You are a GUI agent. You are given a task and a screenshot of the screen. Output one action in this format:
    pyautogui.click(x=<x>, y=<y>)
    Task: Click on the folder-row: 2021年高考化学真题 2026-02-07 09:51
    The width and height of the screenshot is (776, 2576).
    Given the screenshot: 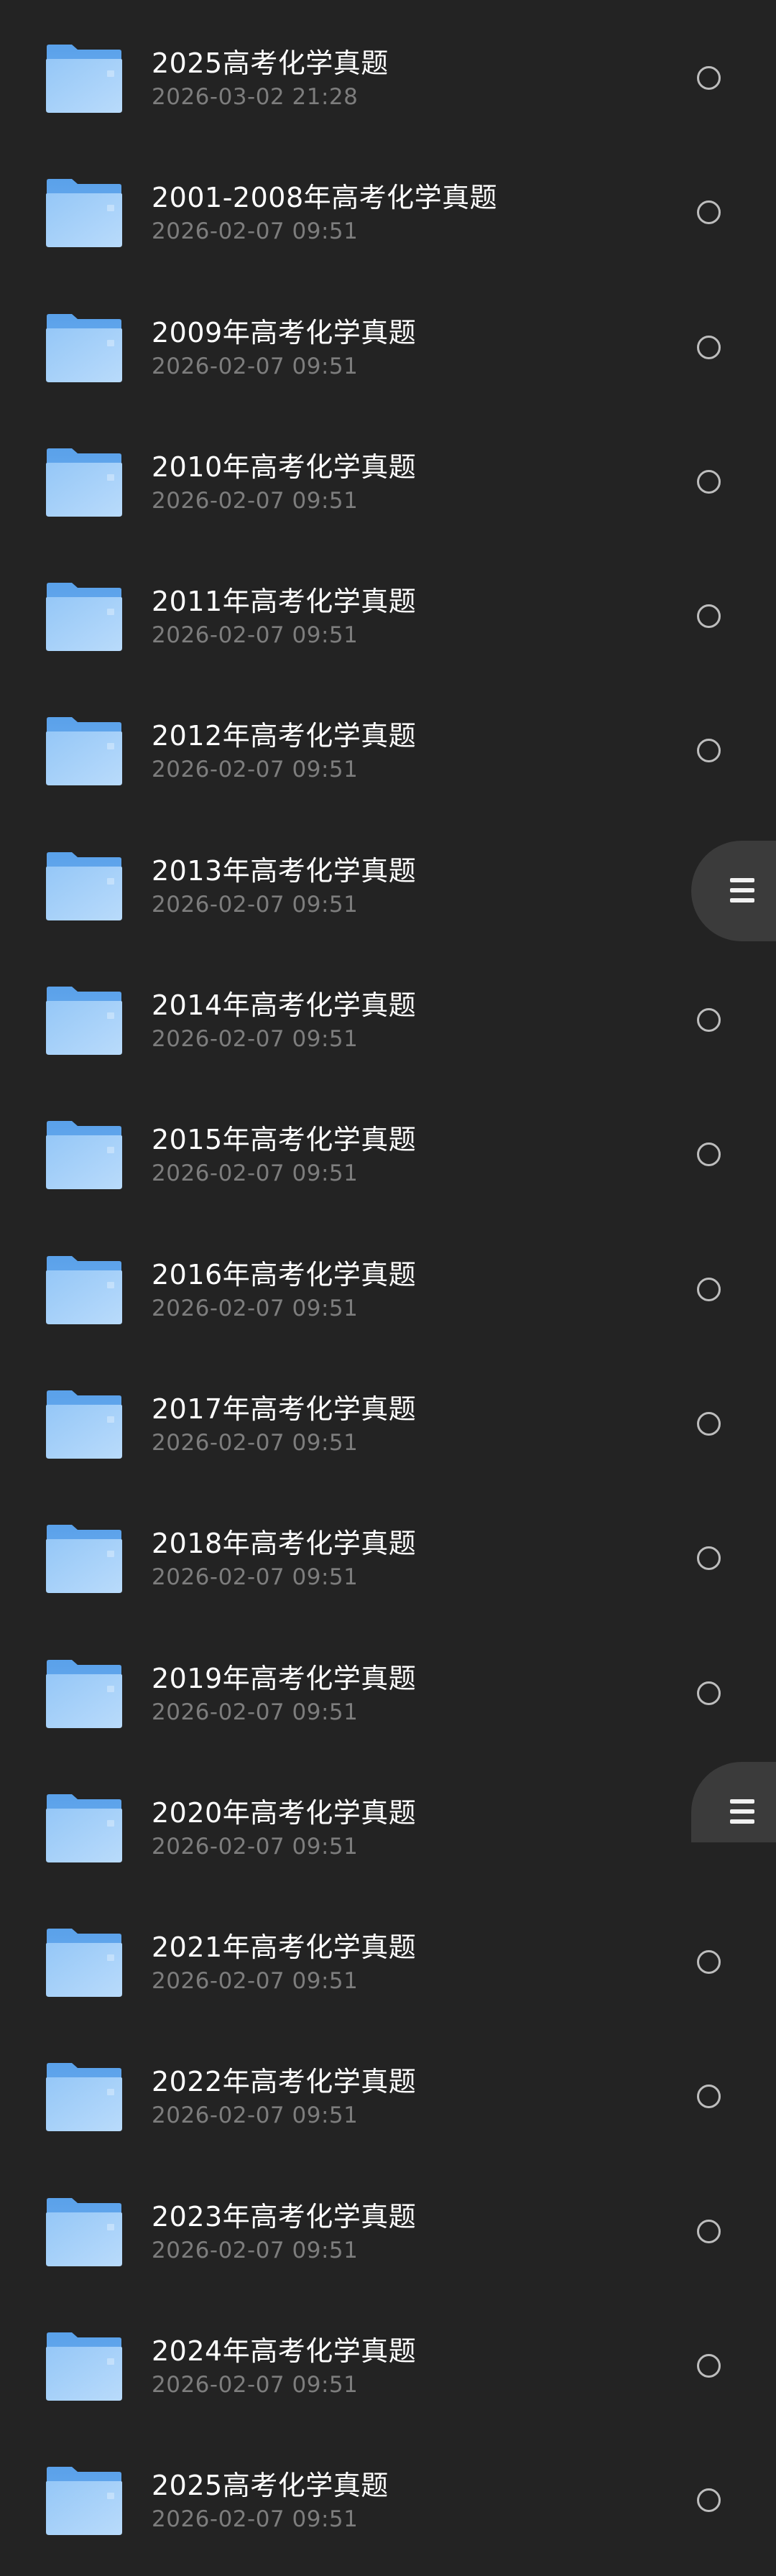 What is the action you would take?
    pyautogui.click(x=388, y=1951)
    